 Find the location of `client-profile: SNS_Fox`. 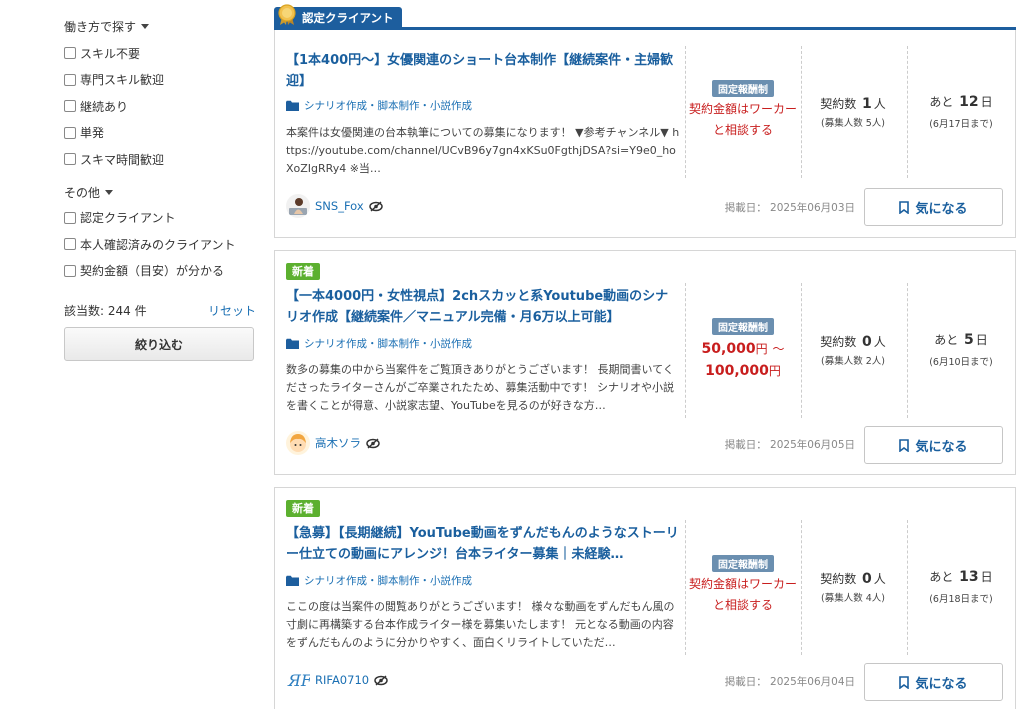

client-profile: SNS_Fox is located at coordinates (334, 206).